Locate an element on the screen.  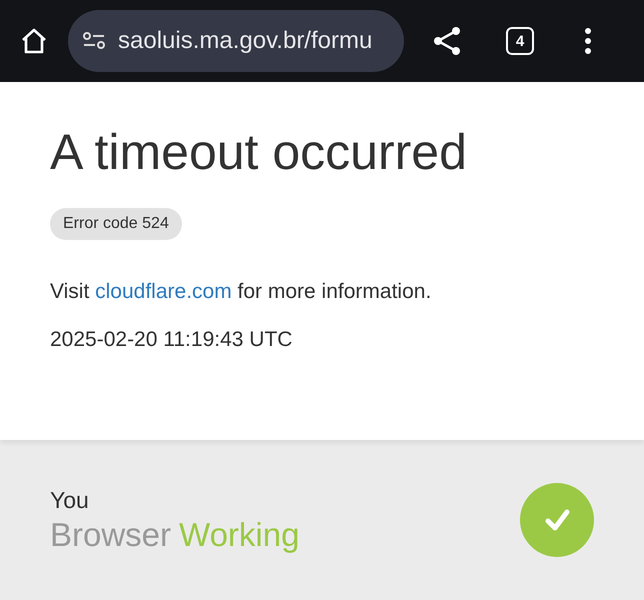
status-name: Browser is located at coordinates (111, 535).